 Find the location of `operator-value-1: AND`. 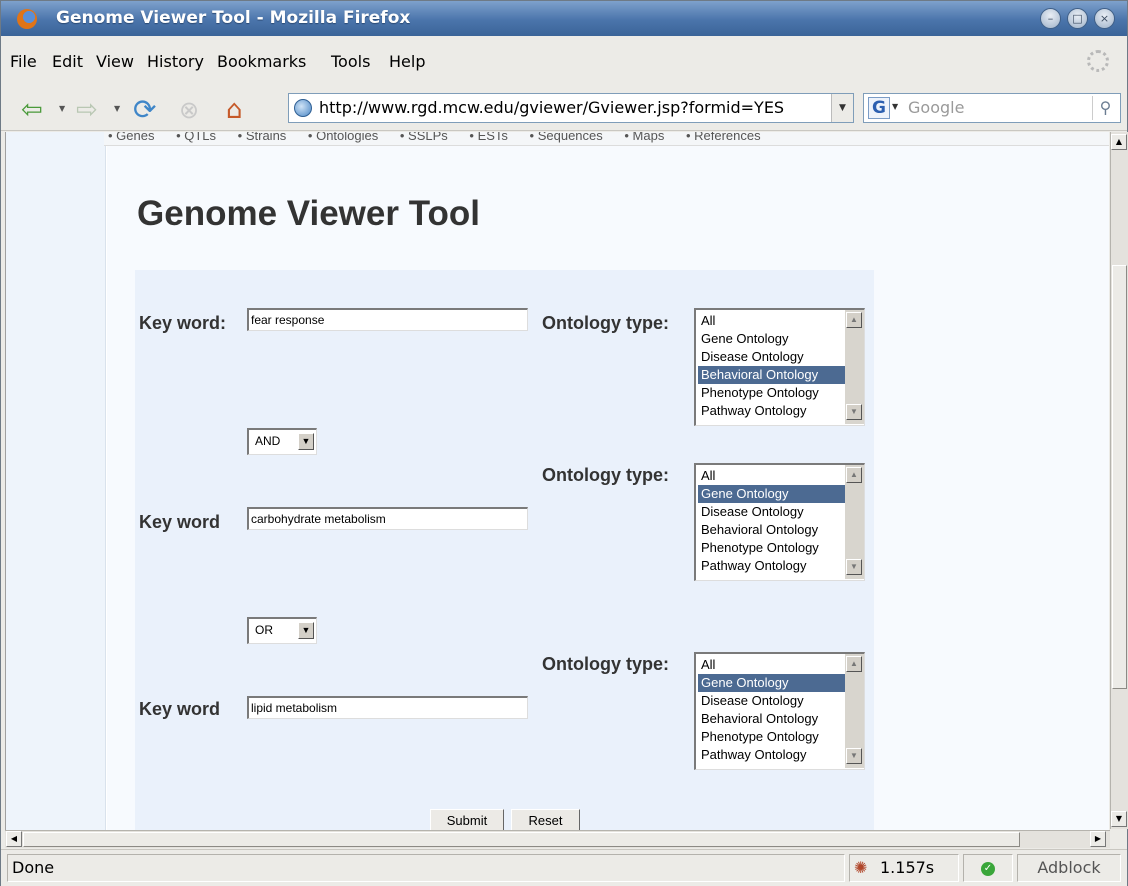

operator-value-1: AND is located at coordinates (267, 441).